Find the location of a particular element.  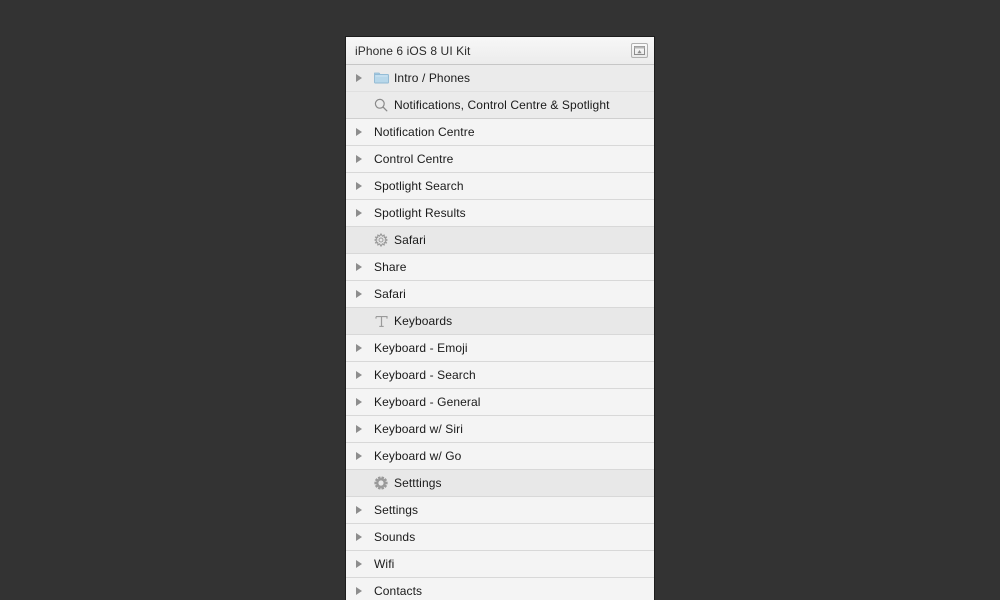

list-item-label: Keyboard w/ Siri is located at coordinates (418, 429).